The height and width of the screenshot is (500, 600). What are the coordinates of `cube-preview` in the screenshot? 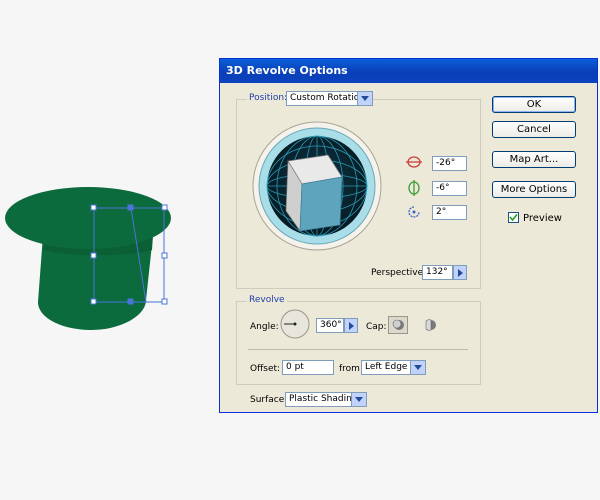 It's located at (314, 193).